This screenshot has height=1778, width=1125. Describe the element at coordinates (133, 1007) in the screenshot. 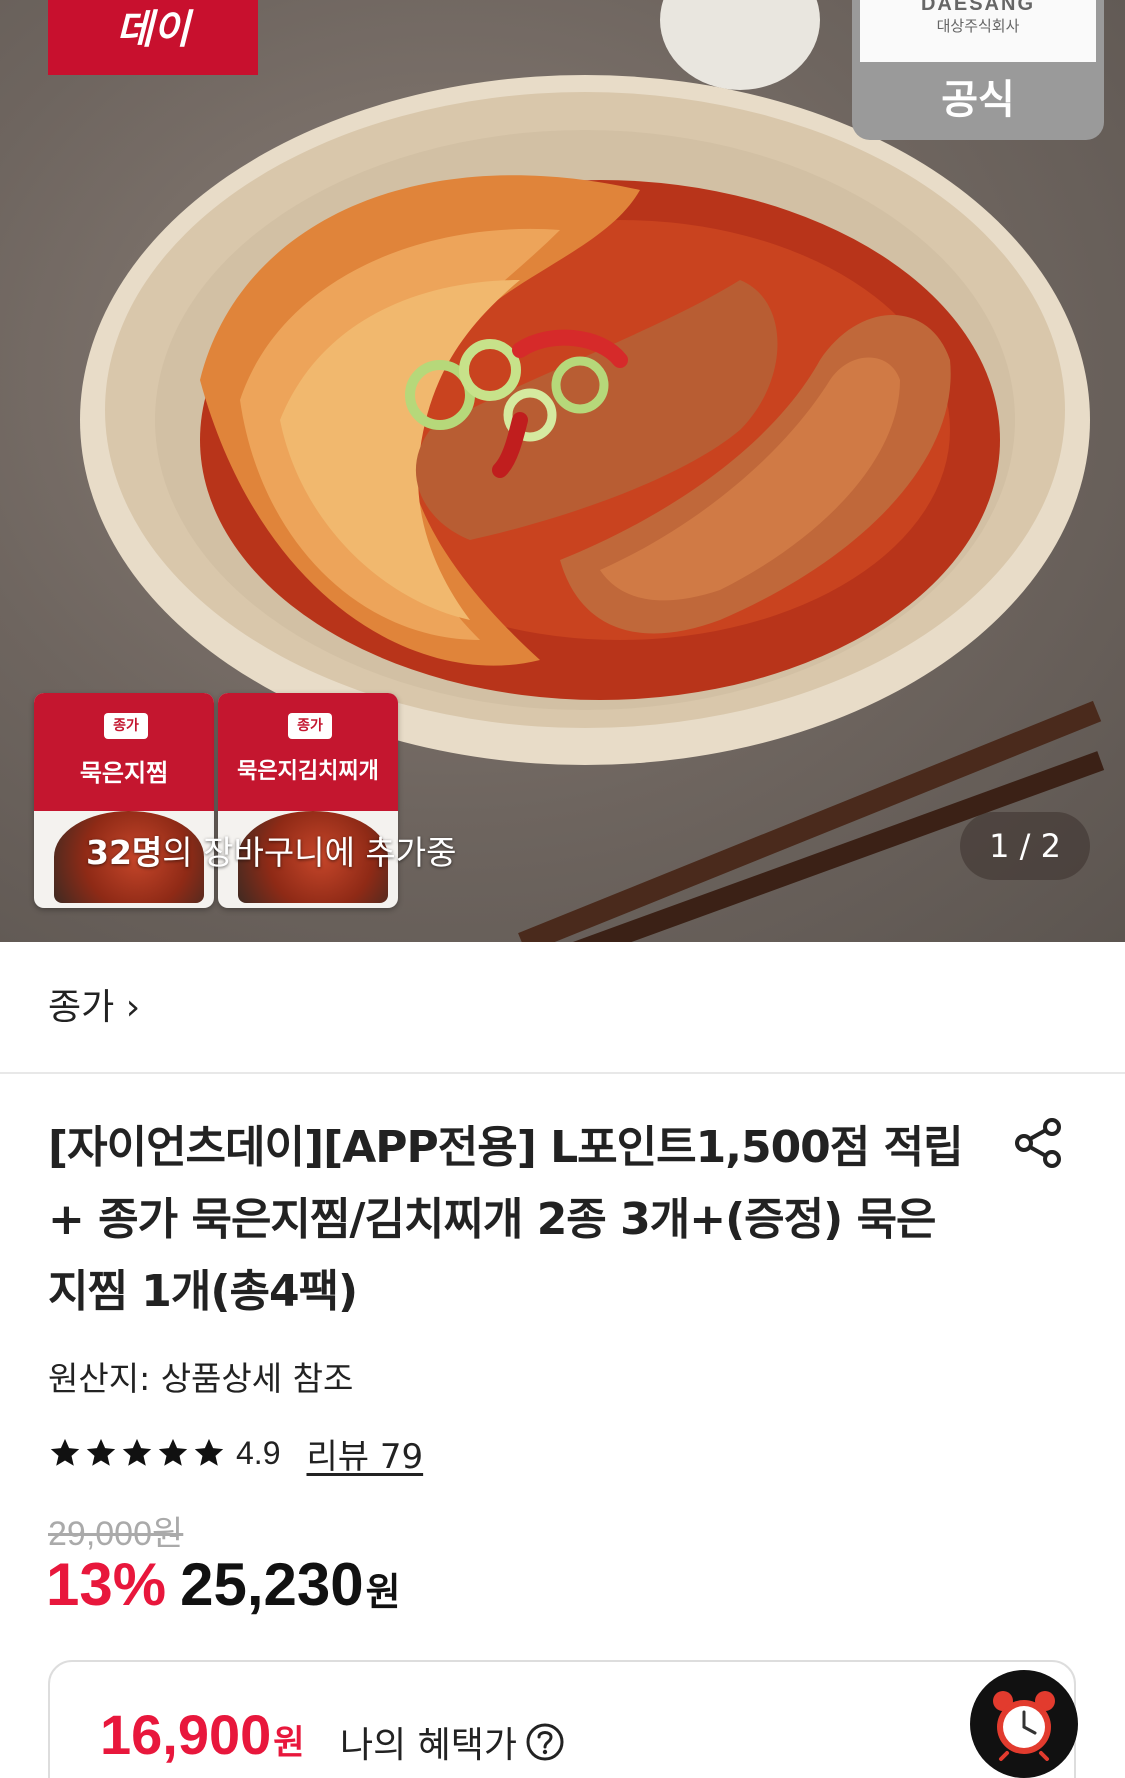

I see `chevron-right-icon: ›` at that location.